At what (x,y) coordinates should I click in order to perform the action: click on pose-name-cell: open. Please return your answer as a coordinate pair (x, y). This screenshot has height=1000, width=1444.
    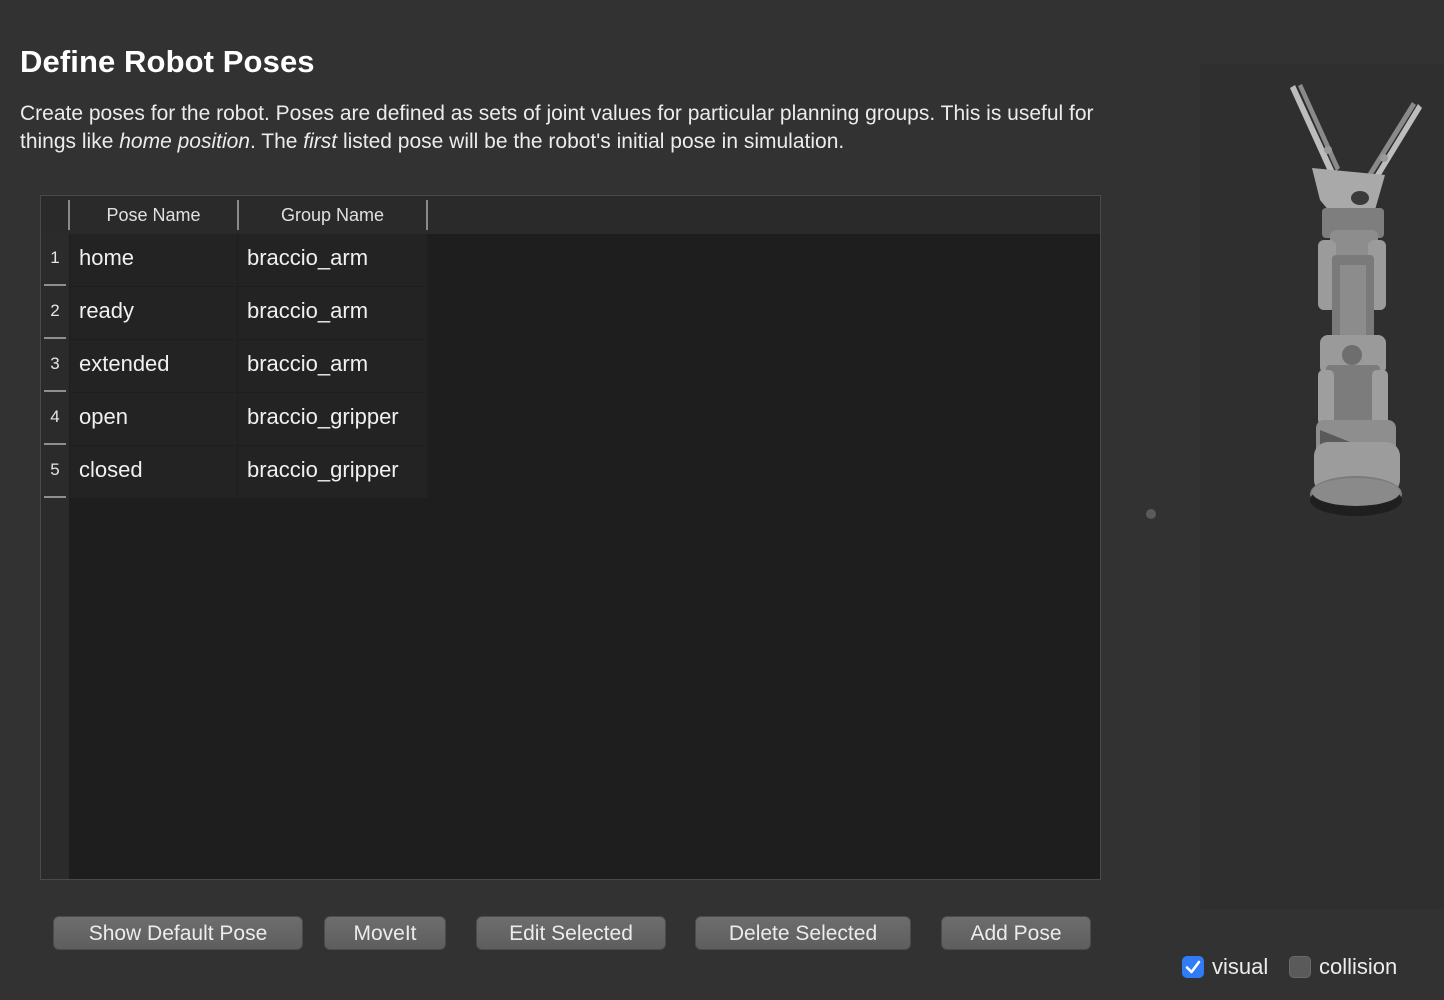
    Looking at the image, I should click on (153, 419).